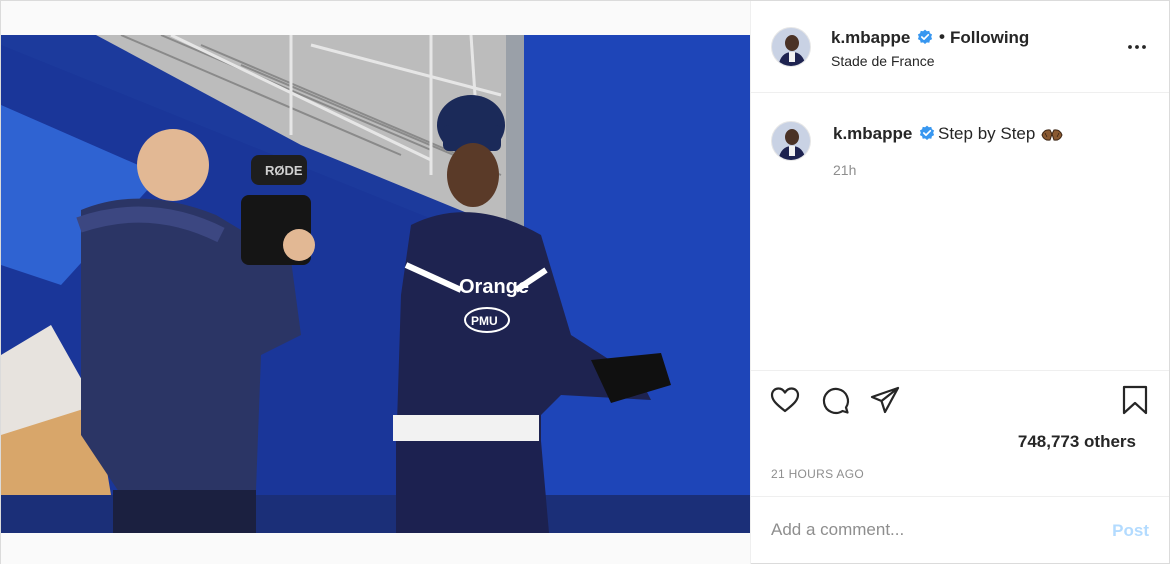 The image size is (1170, 564). I want to click on location-link: Stade de France, so click(883, 61).